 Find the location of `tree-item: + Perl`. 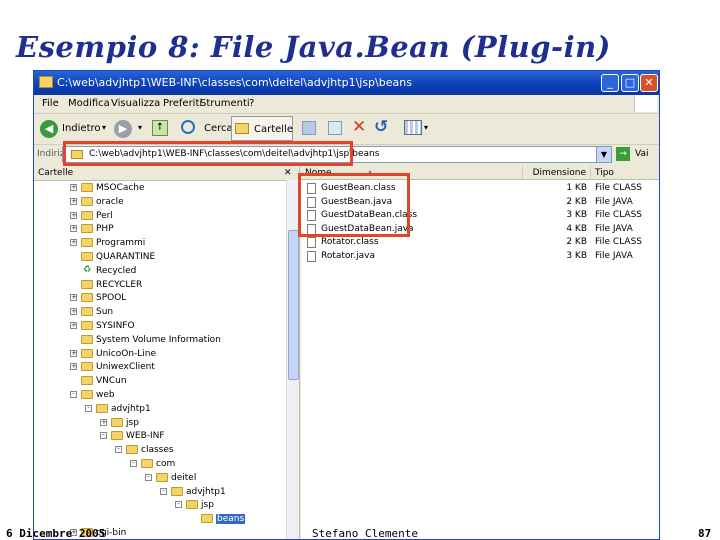

tree-item: + Perl is located at coordinates (91, 216).